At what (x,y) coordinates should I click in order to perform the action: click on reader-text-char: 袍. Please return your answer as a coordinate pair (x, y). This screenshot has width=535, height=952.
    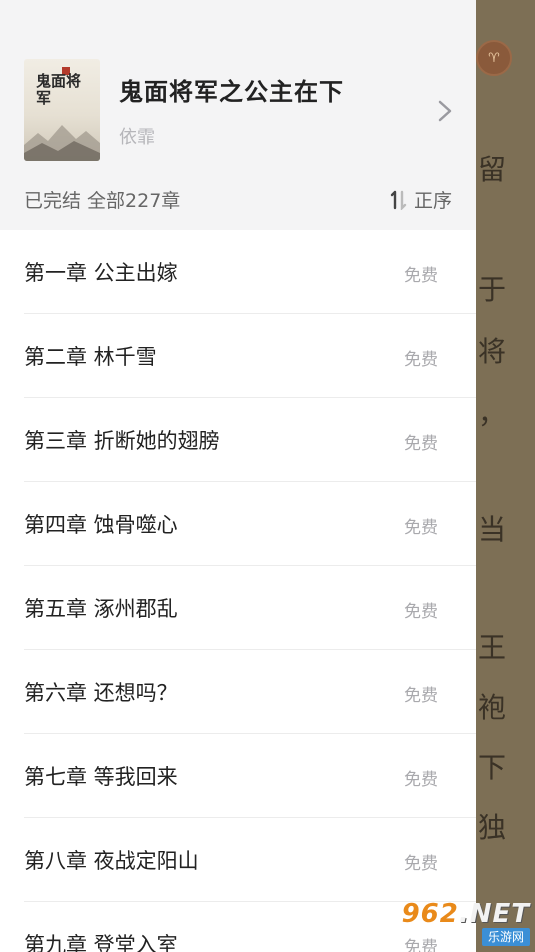
    Looking at the image, I should click on (492, 707).